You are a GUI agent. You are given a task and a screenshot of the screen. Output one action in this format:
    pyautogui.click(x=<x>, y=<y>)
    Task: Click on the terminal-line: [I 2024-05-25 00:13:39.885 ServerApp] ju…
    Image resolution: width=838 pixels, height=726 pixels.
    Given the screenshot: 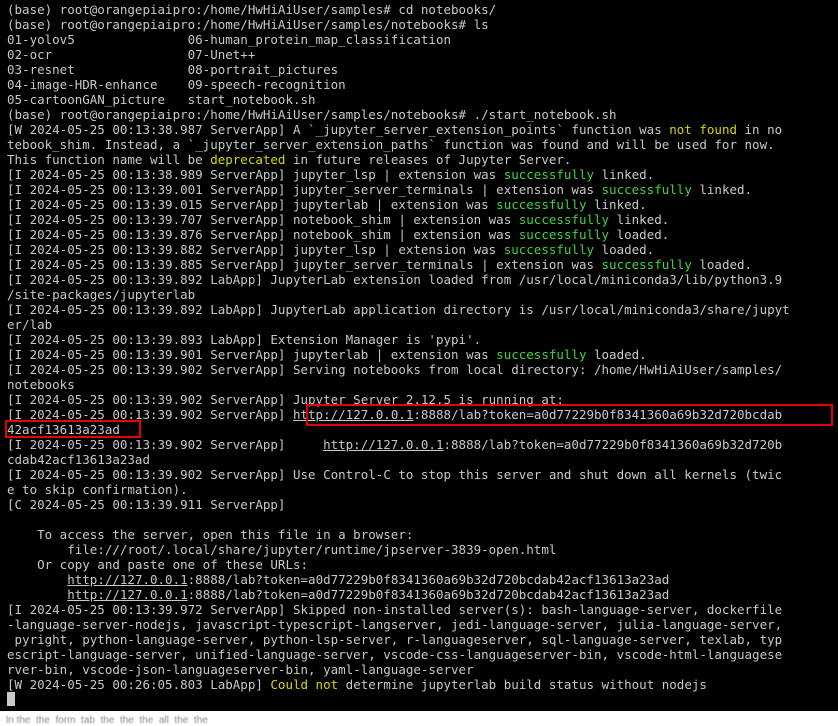 What is the action you would take?
    pyautogui.click(x=421, y=264)
    